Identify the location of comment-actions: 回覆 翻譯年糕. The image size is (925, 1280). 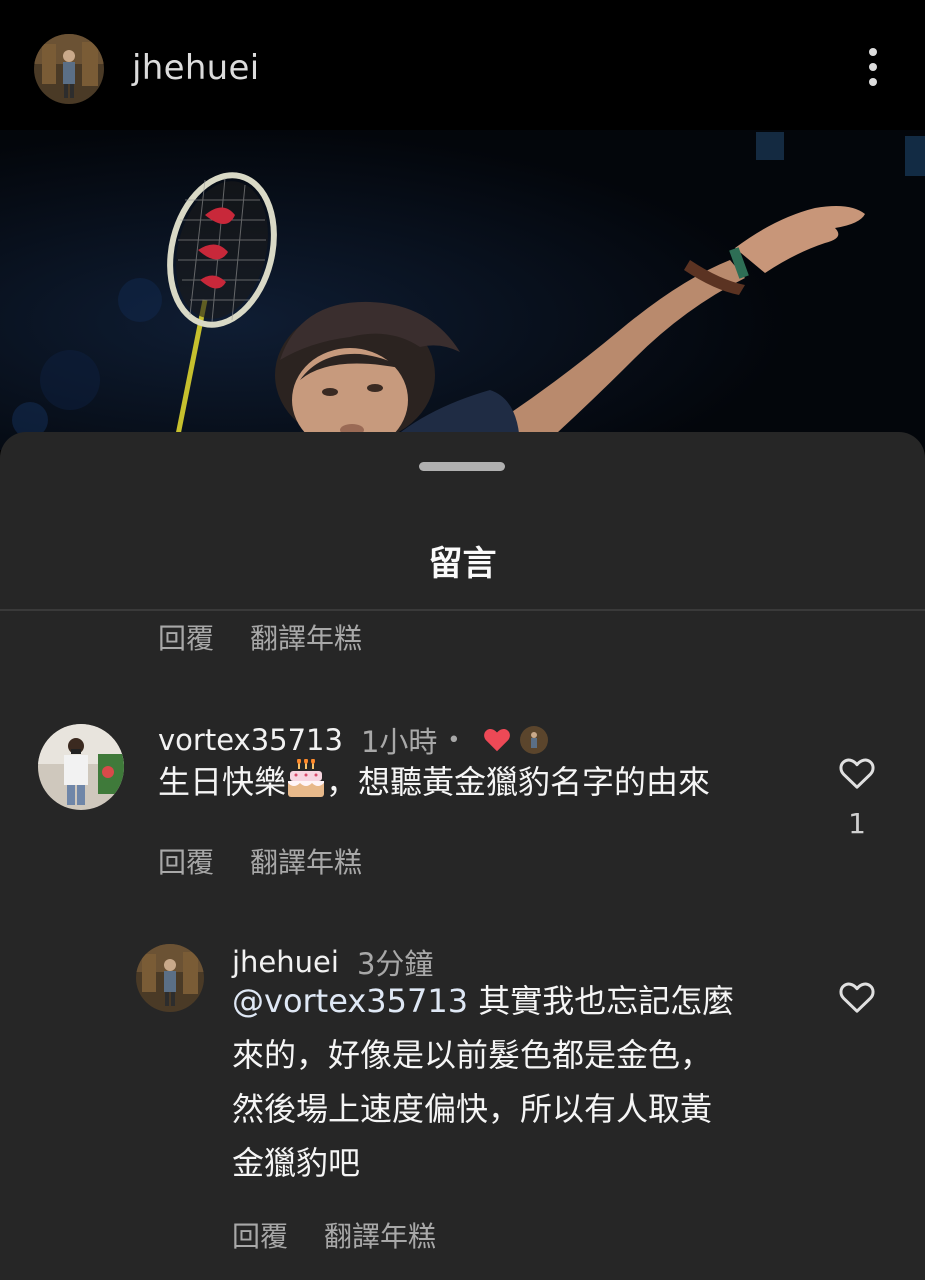
(260, 861).